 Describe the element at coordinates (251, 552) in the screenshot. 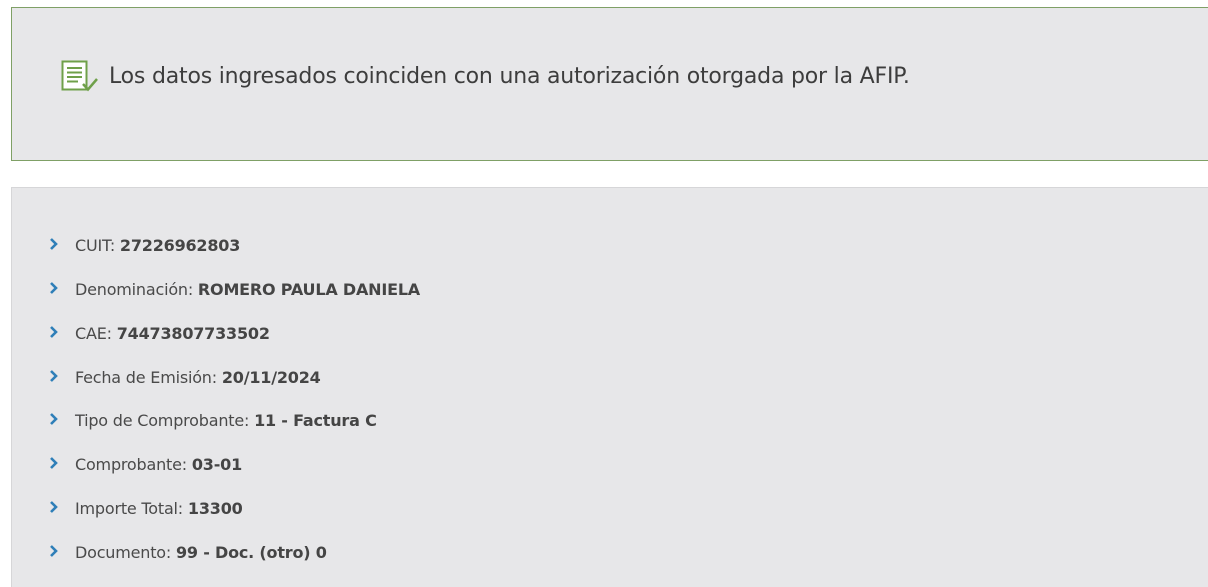

I see `detail-value: 99 - Doc. (otro) 0` at that location.